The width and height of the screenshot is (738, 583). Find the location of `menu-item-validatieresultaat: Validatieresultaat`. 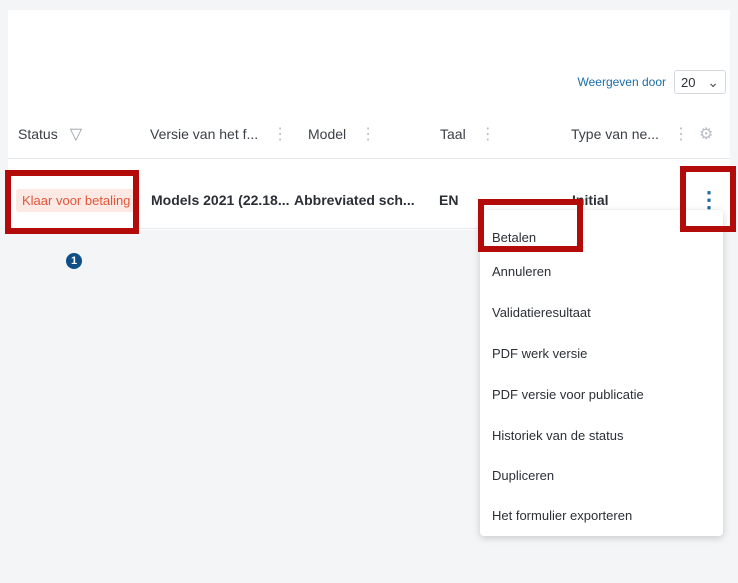

menu-item-validatieresultaat: Validatieresultaat is located at coordinates (541, 312).